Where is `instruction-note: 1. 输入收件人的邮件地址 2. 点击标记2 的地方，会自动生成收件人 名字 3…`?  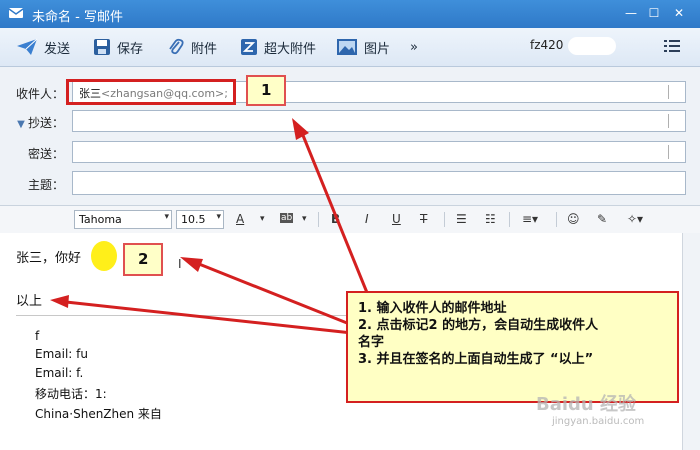 instruction-note: 1. 输入收件人的邮件地址 2. 点击标记2 的地方，会自动生成收件人 名字 3… is located at coordinates (512, 347).